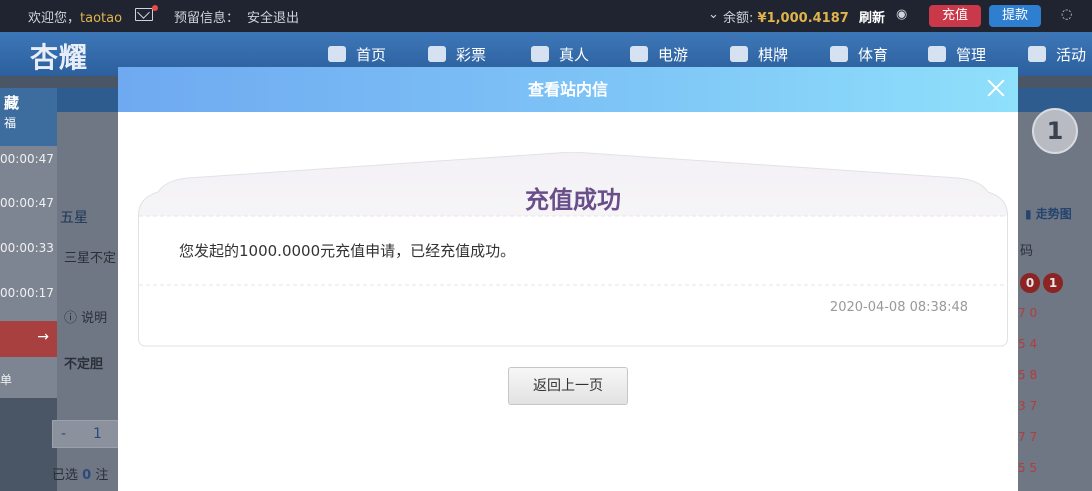 The width and height of the screenshot is (1092, 491). Describe the element at coordinates (357, 54) in the screenshot. I see `nav-home: 首页` at that location.